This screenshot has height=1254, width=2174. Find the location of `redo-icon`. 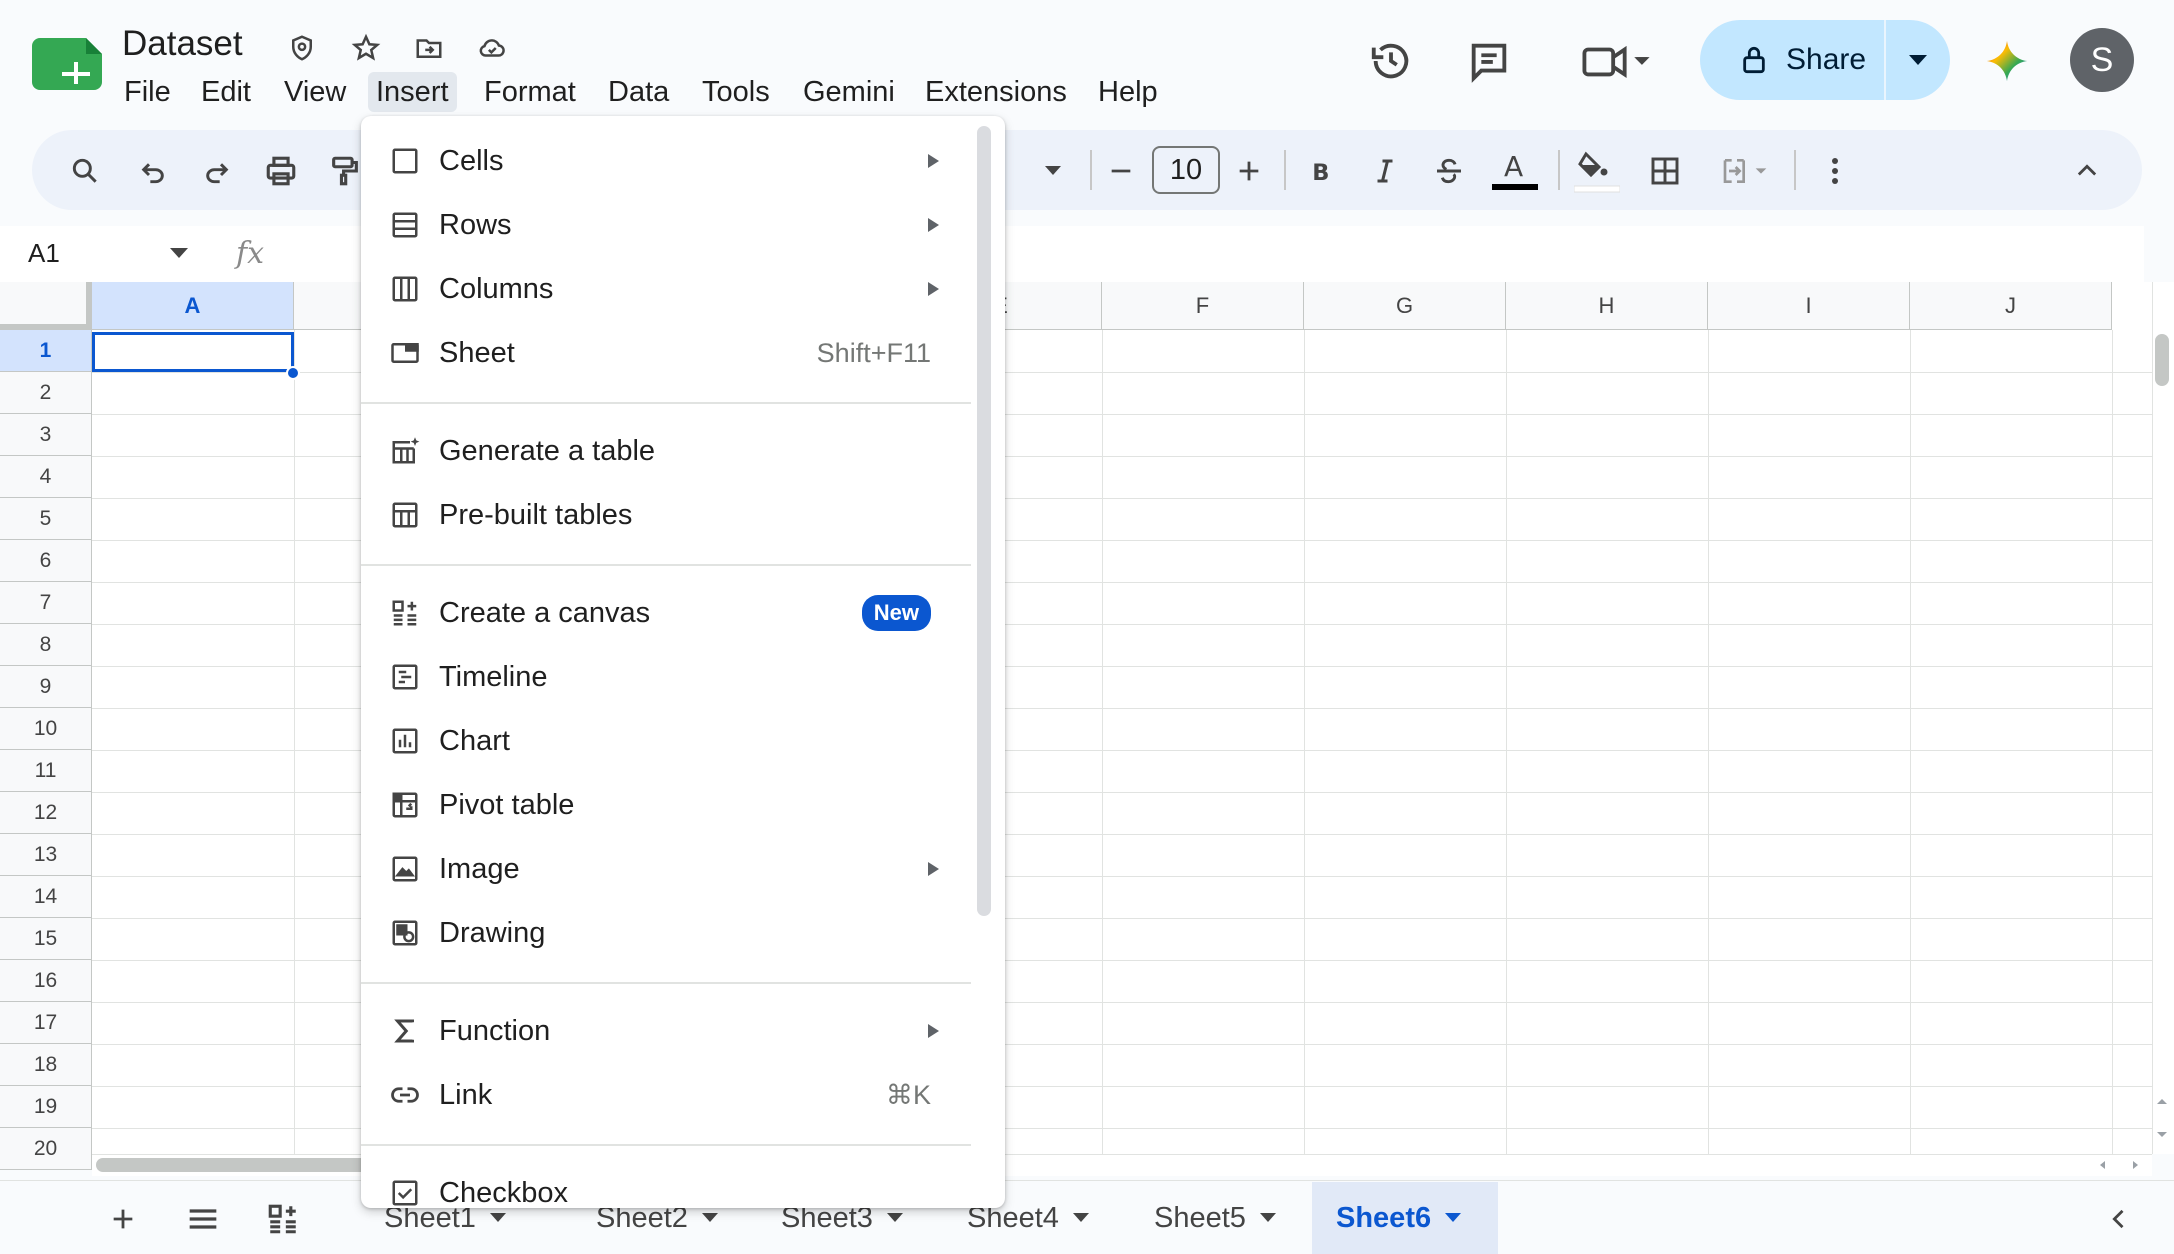

redo-icon is located at coordinates (217, 171).